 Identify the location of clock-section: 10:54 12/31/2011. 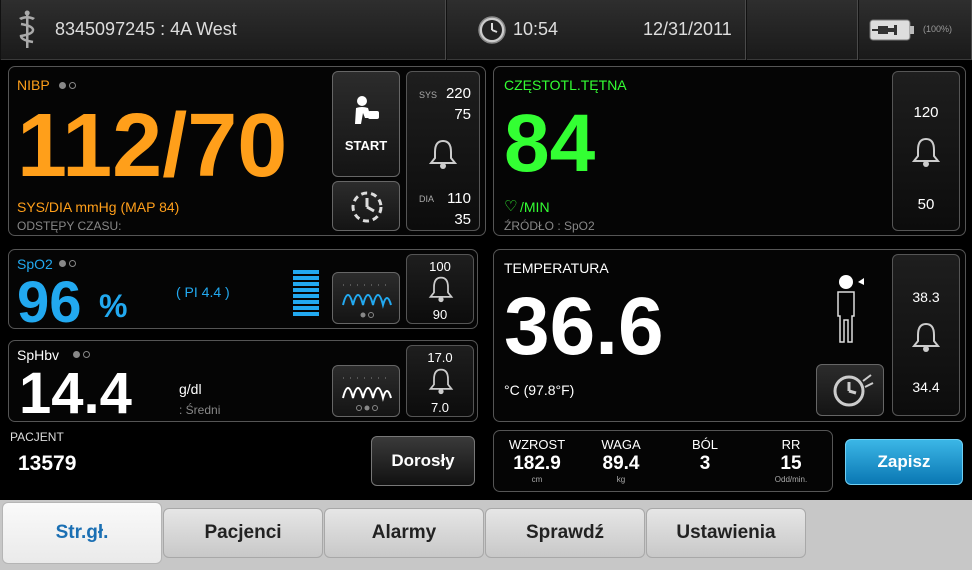
(596, 30).